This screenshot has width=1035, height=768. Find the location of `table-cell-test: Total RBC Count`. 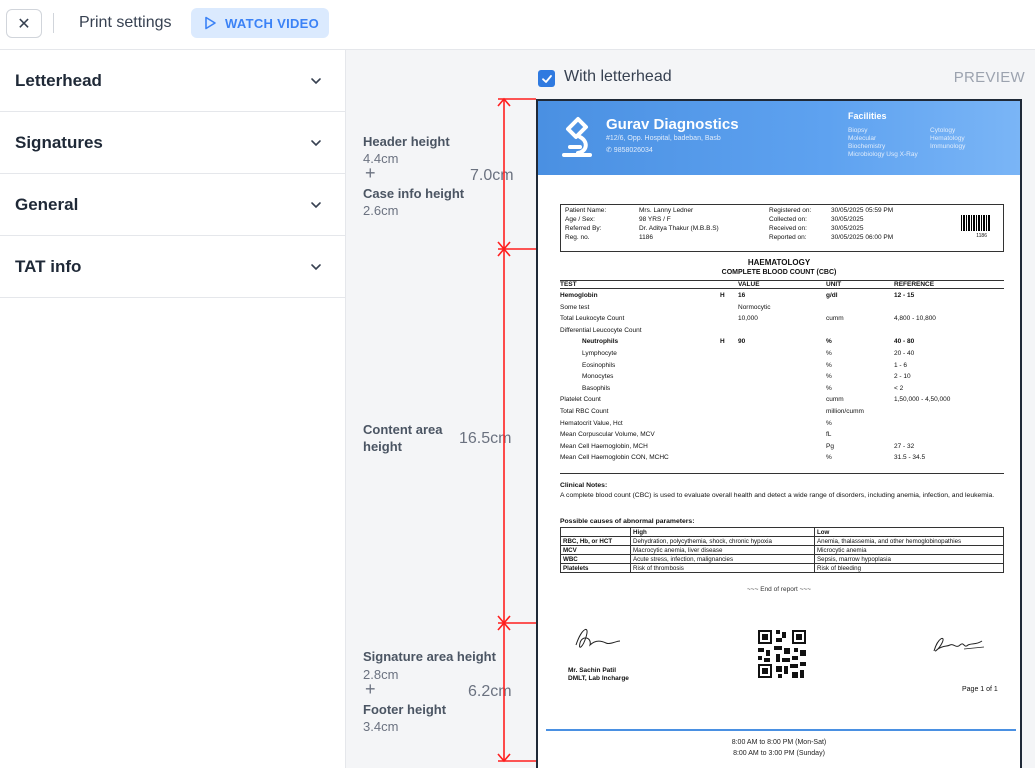

table-cell-test: Total RBC Count is located at coordinates (584, 411).